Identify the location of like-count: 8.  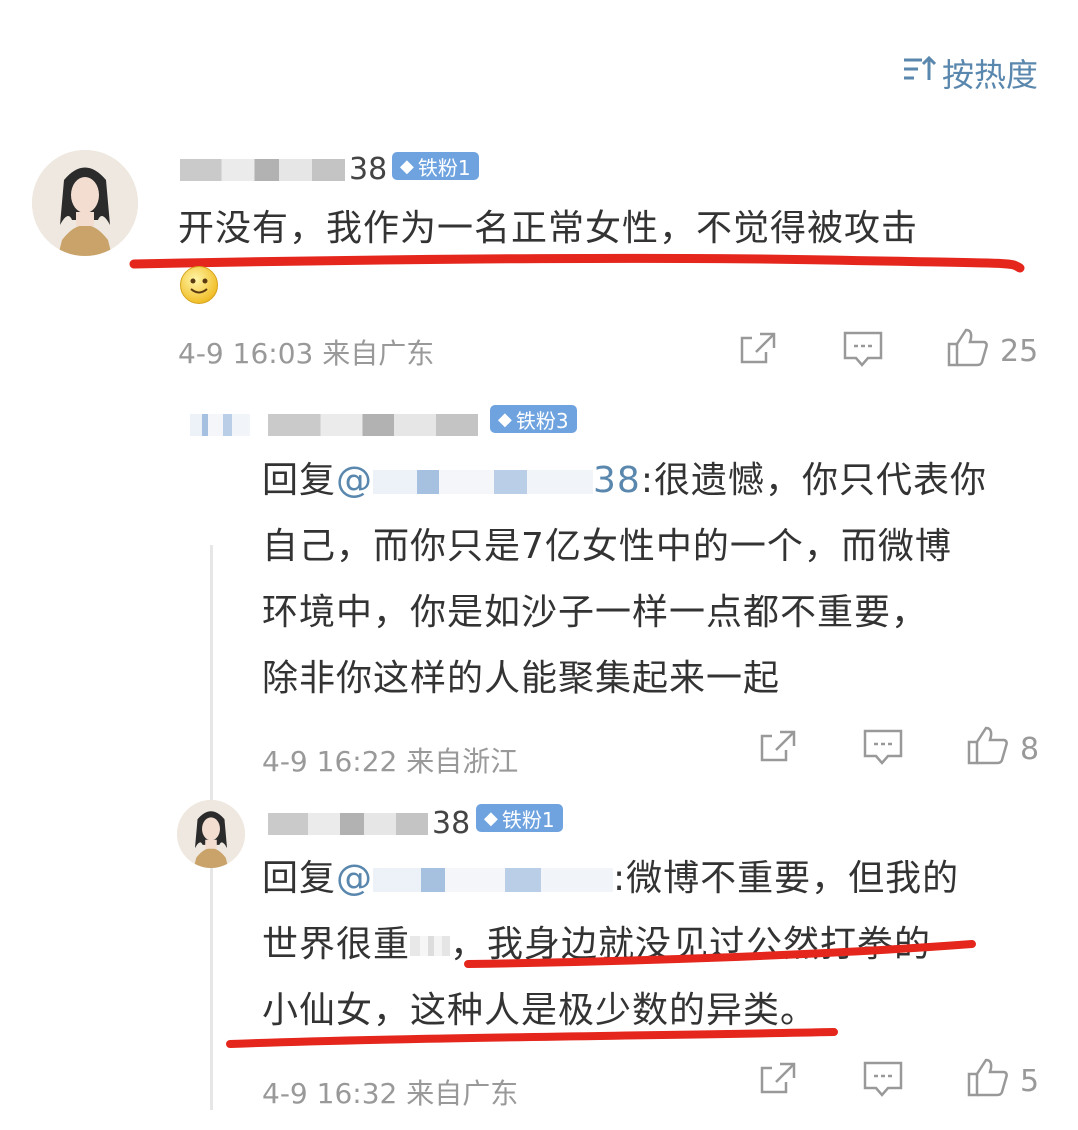
(1030, 749).